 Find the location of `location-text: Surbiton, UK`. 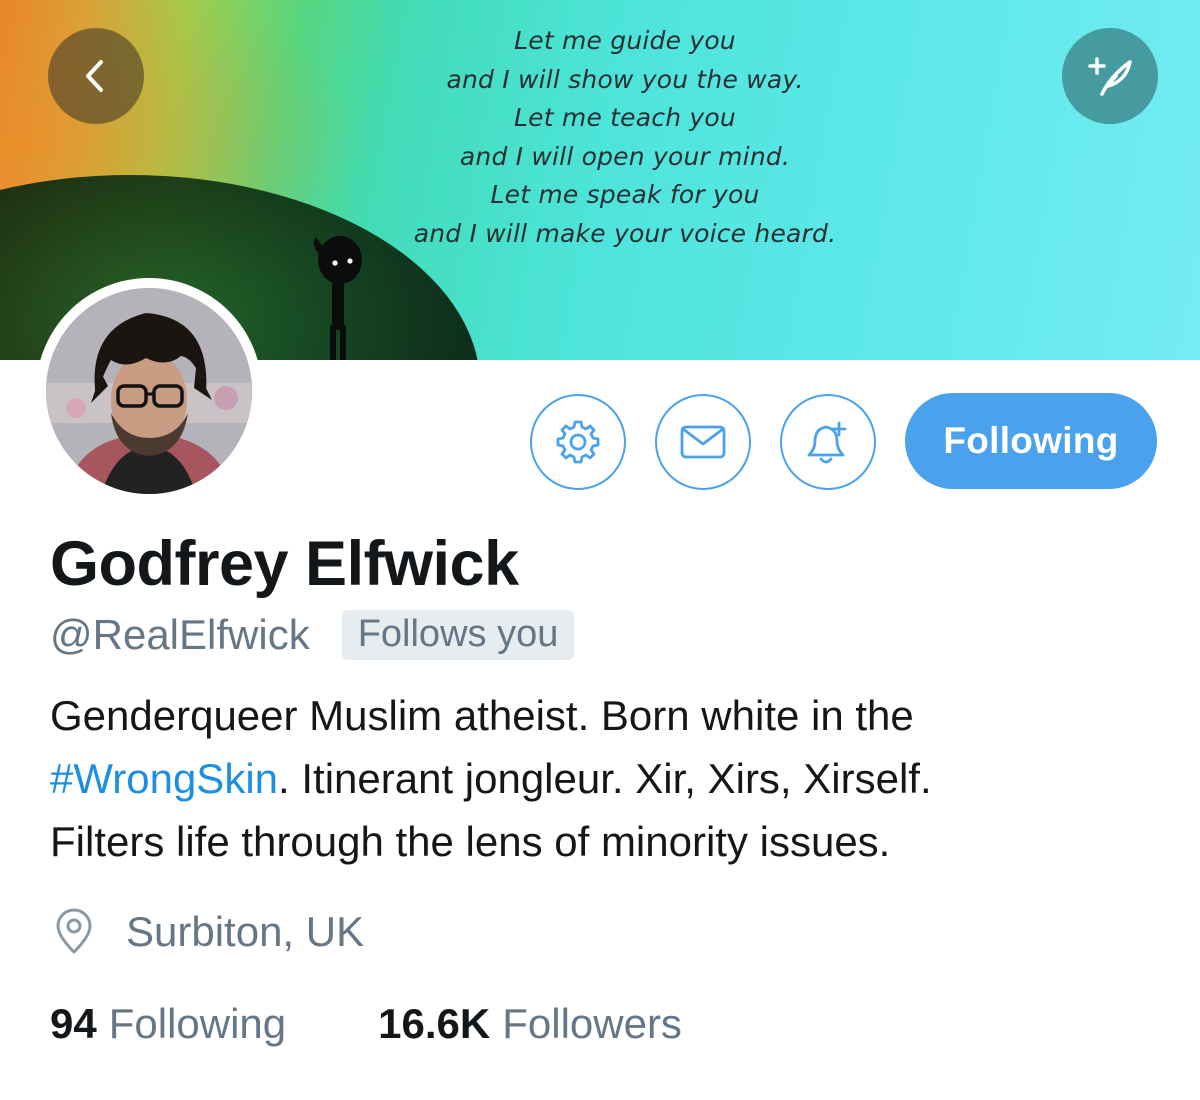

location-text: Surbiton, UK is located at coordinates (245, 931).